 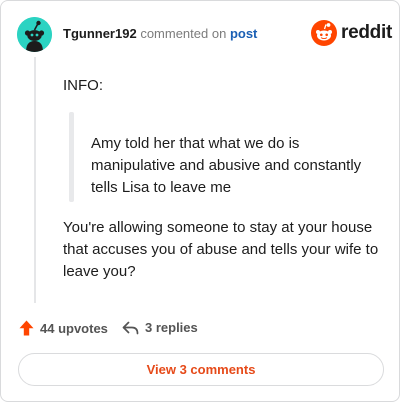 I want to click on reply-count: 3 replies, so click(x=160, y=327).